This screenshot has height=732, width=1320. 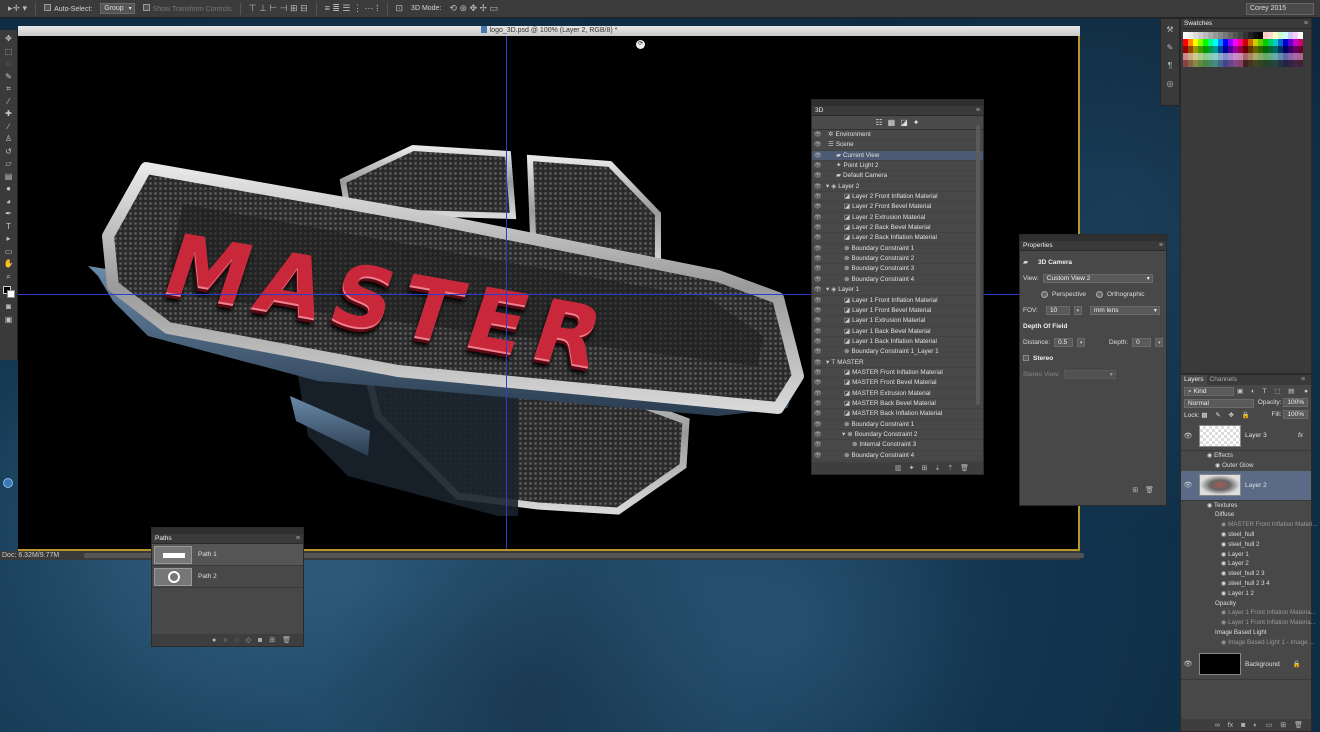 What do you see at coordinates (897, 269) in the screenshot?
I see `3d-scene-row: 👁 ⊗ Boundary Constraint 3` at bounding box center [897, 269].